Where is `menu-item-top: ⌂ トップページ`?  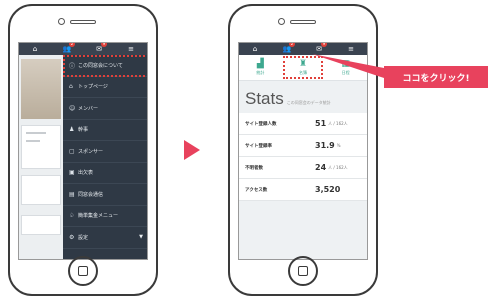
menu-item-top: ⌂ トップページ is located at coordinates (105, 87).